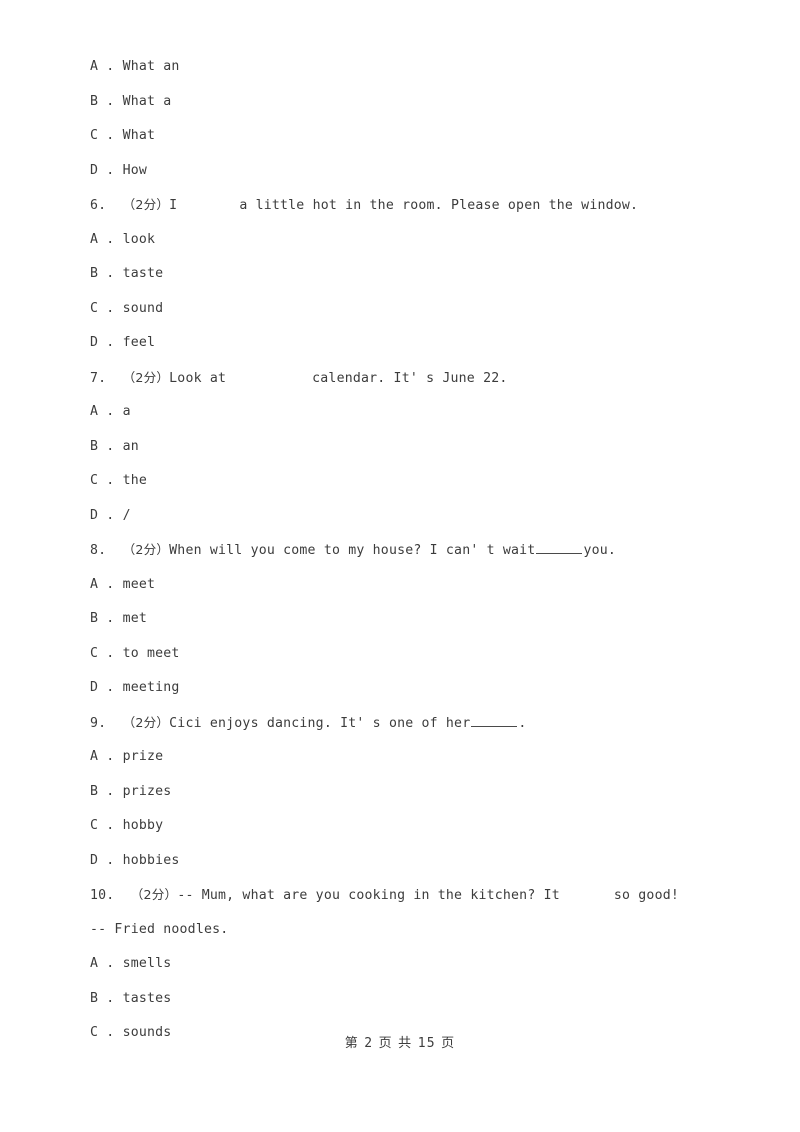  I want to click on question-number: 6., so click(98, 205).